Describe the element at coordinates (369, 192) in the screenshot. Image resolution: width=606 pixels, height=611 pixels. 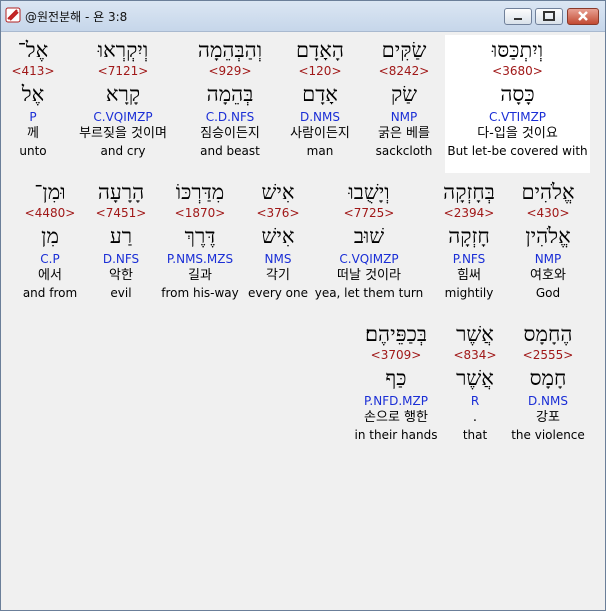
I see `hebrew-word: וְיָשֻׁבוּ` at that location.